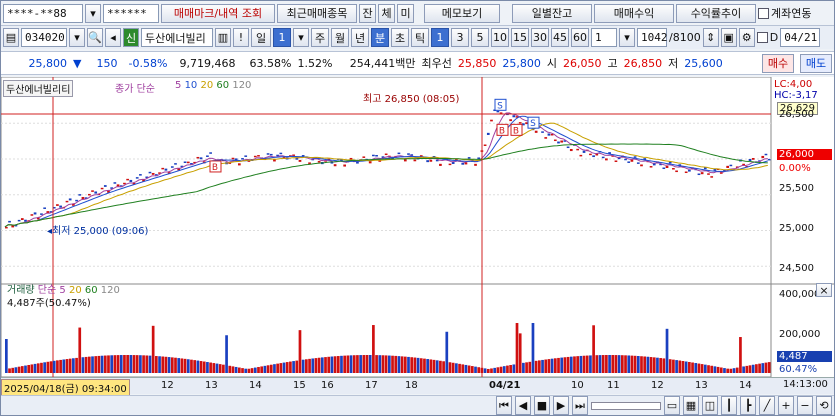 The height and width of the screenshot is (416, 835). What do you see at coordinates (93, 13) in the screenshot?
I see `account-dropdown: ▾` at bounding box center [93, 13].